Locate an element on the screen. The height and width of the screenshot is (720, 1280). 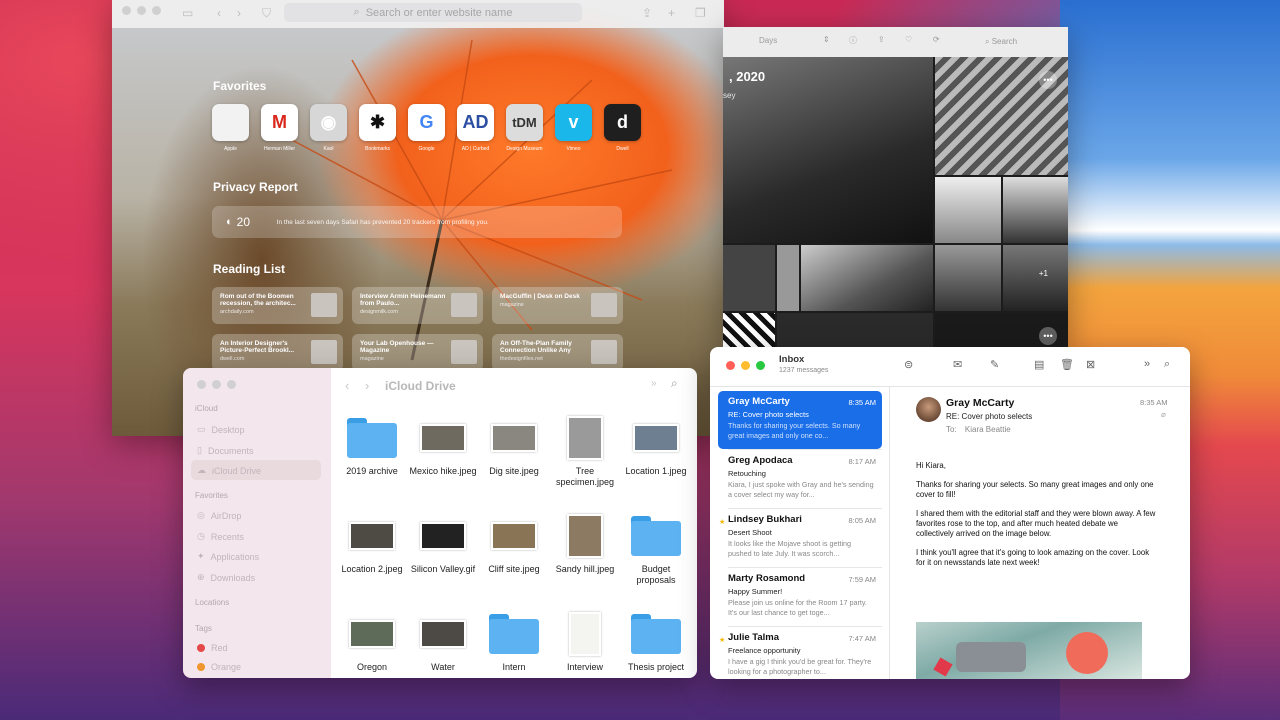
sidebar-item-recents: ◷ Recents is located at coordinates (220, 536).